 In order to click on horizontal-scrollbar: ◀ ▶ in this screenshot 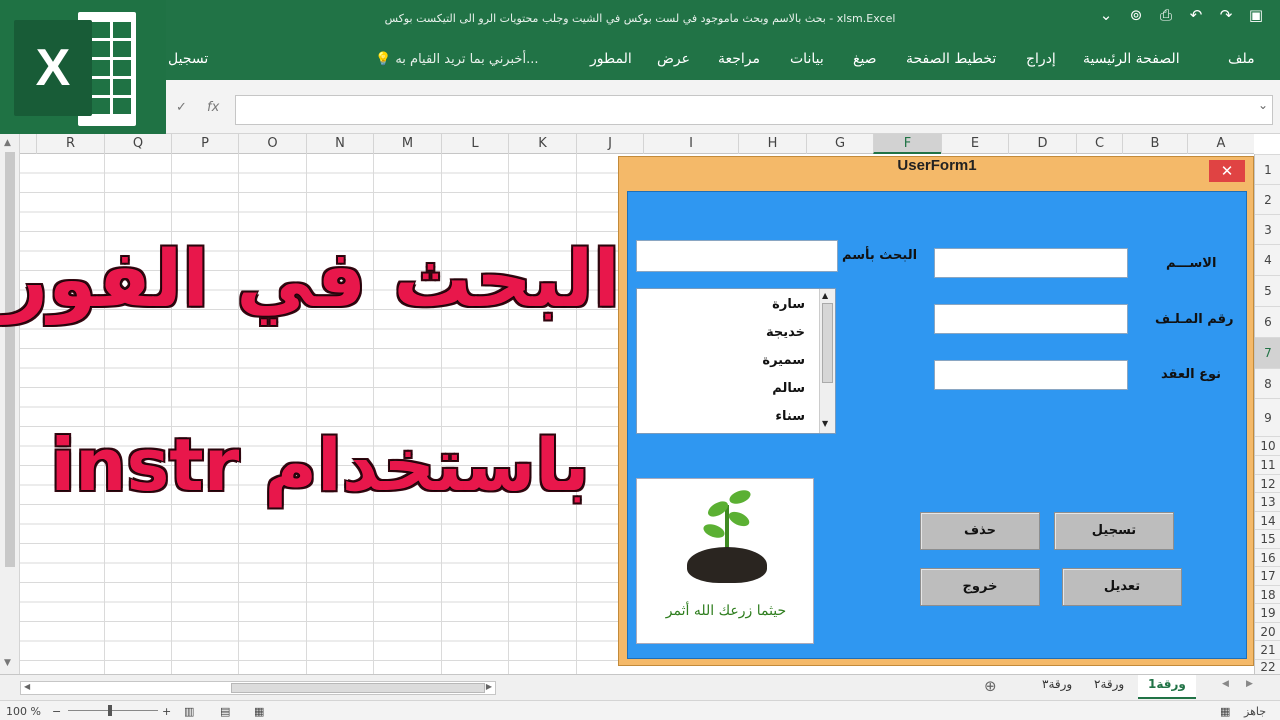, I will do `click(258, 688)`.